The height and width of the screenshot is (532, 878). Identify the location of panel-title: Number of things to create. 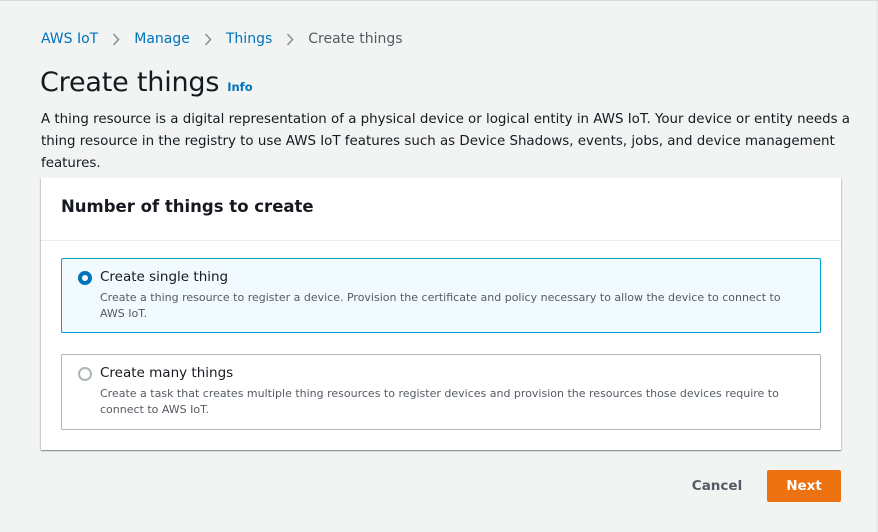
(187, 206).